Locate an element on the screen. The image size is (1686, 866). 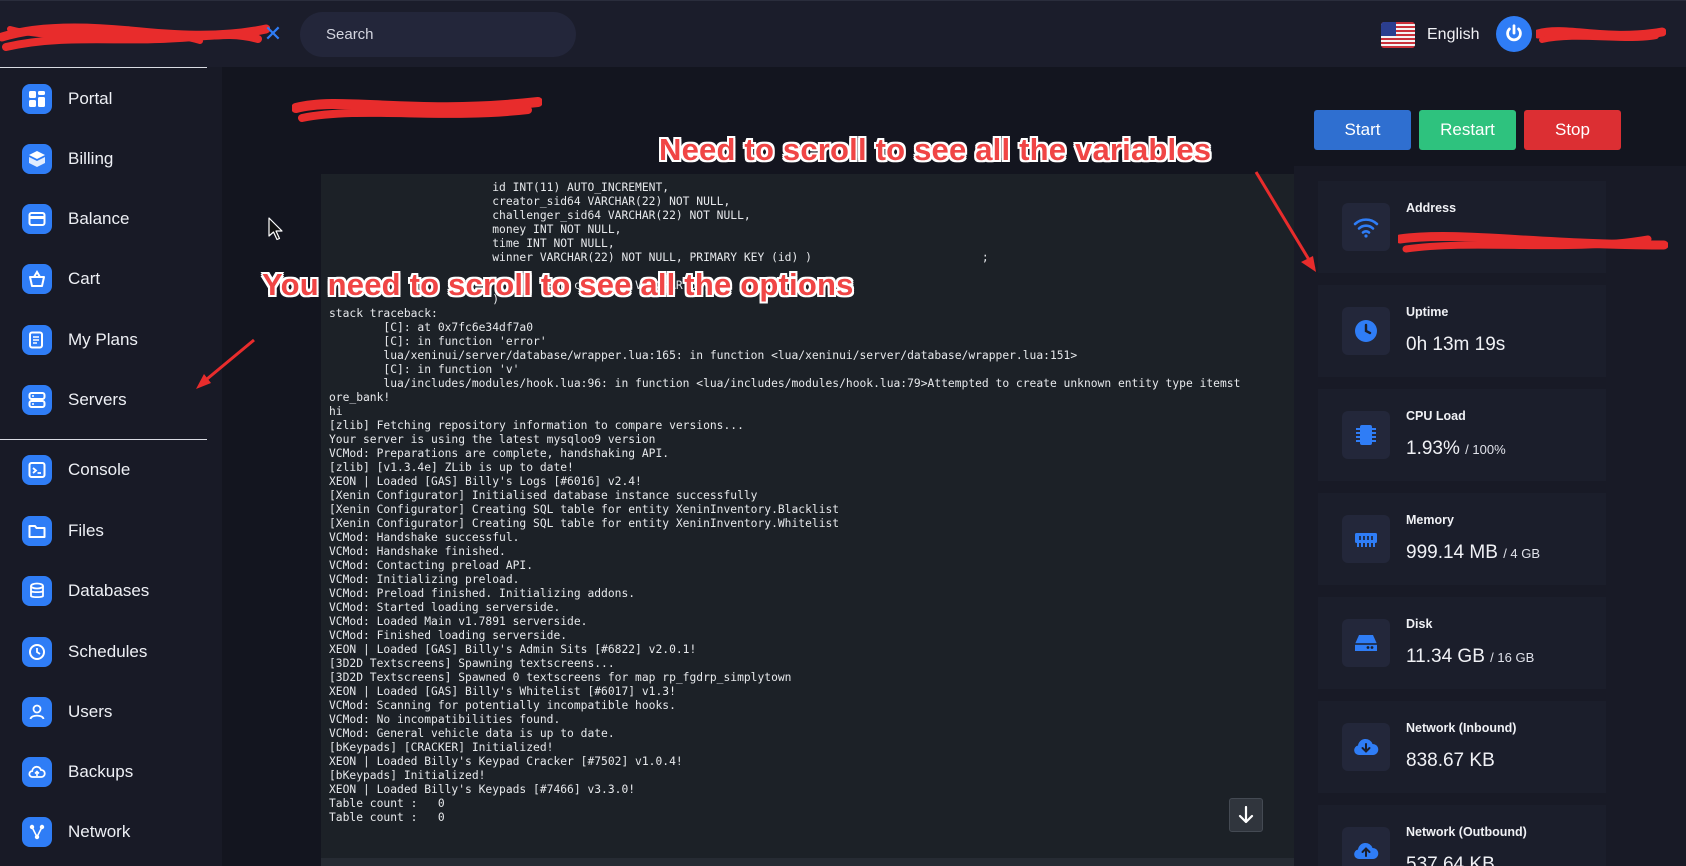
console-line: VCMod: Loaded Main v1.7891 serverside. is located at coordinates (458, 621).